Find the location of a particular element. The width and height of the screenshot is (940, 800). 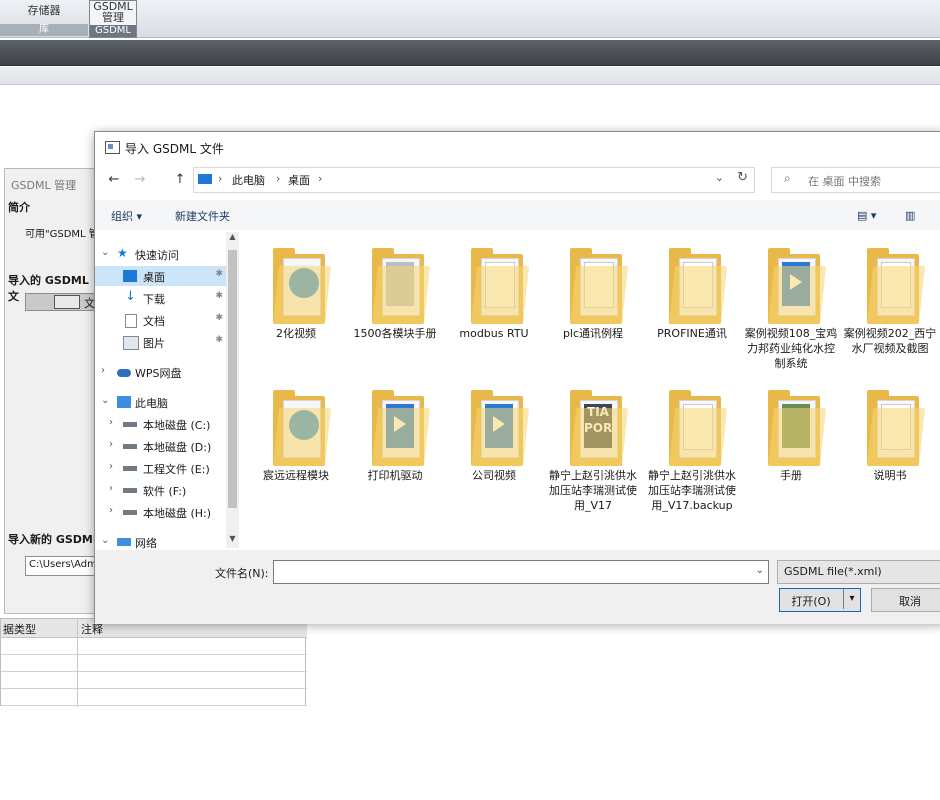

nav-item-label: 本地磁盘 (H:) is located at coordinates (177, 513).